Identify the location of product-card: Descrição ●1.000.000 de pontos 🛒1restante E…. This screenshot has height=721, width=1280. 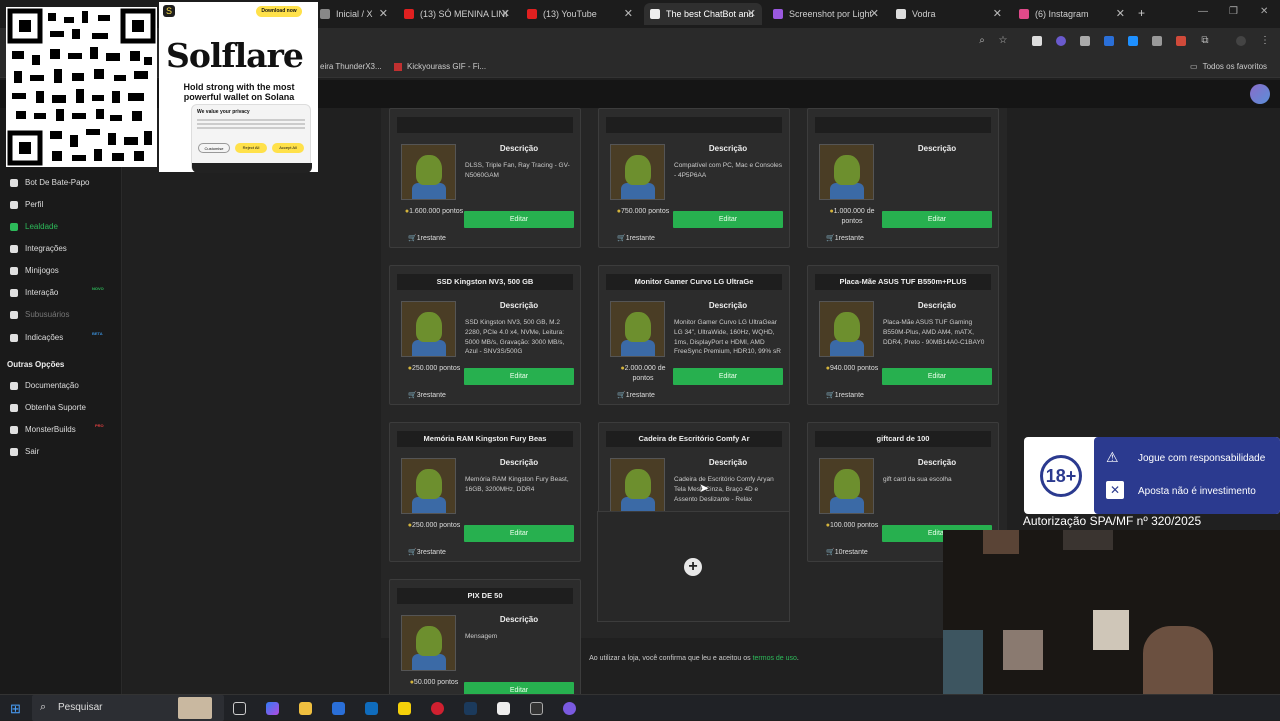
(903, 178).